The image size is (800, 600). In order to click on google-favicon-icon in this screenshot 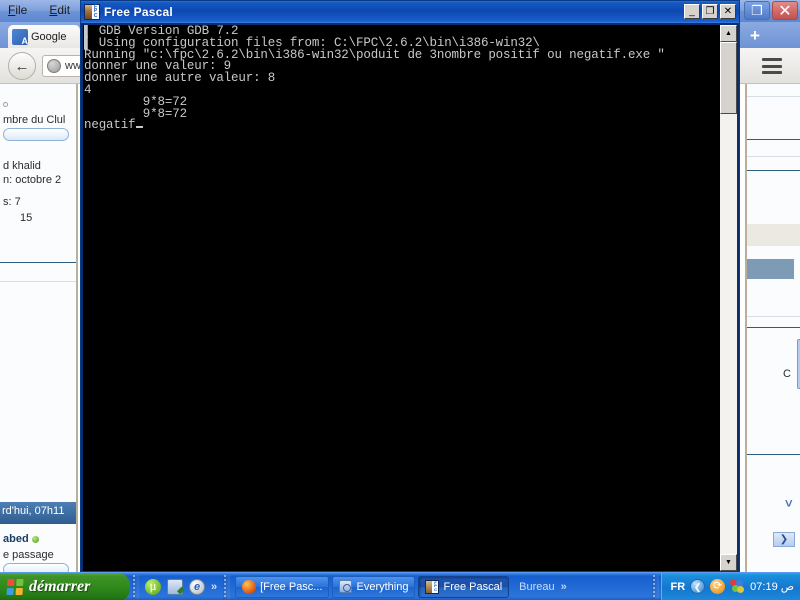, I will do `click(20, 37)`.